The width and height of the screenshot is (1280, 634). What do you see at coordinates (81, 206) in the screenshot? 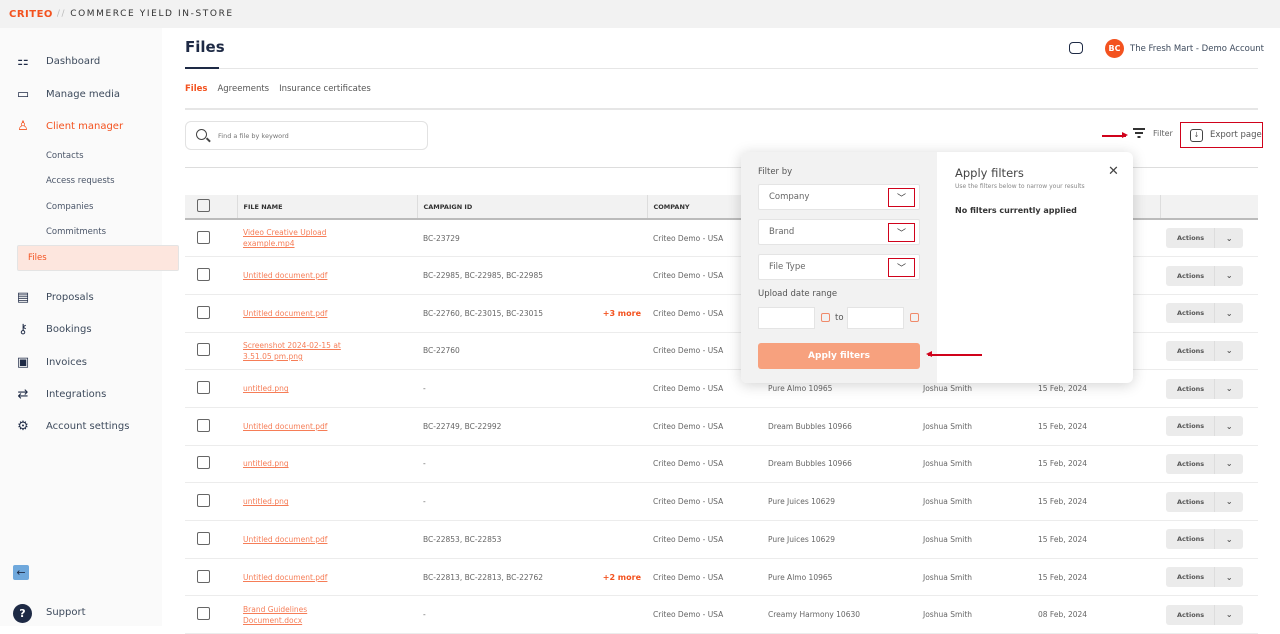
I see `sidebar-subitem-companies: Companies` at bounding box center [81, 206].